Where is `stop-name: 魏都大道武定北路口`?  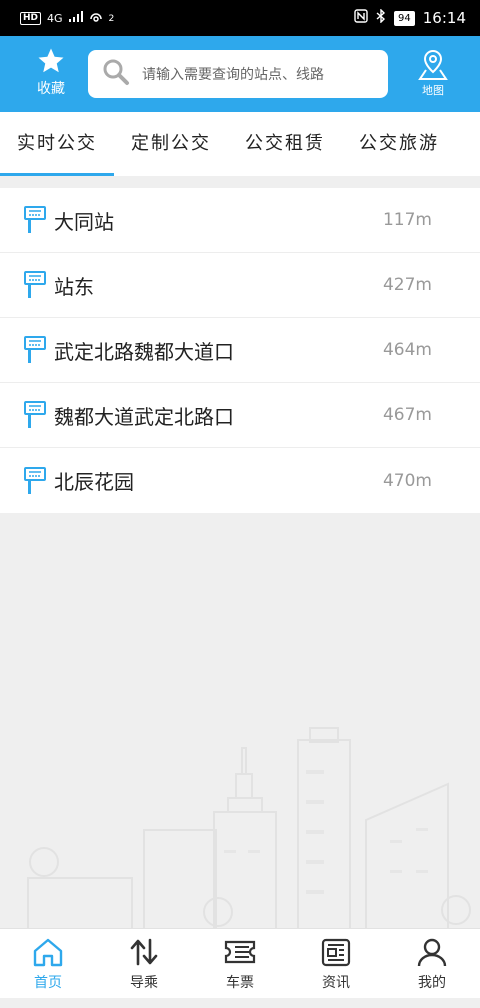 stop-name: 魏都大道武定北路口 is located at coordinates (144, 416).